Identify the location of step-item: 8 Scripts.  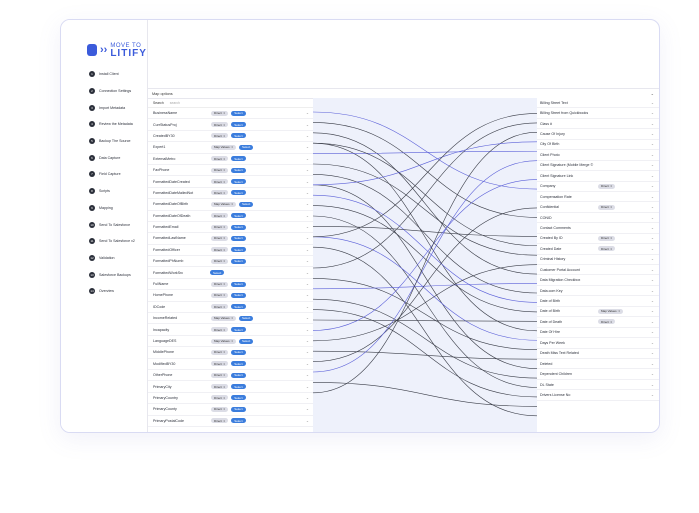
(118, 191).